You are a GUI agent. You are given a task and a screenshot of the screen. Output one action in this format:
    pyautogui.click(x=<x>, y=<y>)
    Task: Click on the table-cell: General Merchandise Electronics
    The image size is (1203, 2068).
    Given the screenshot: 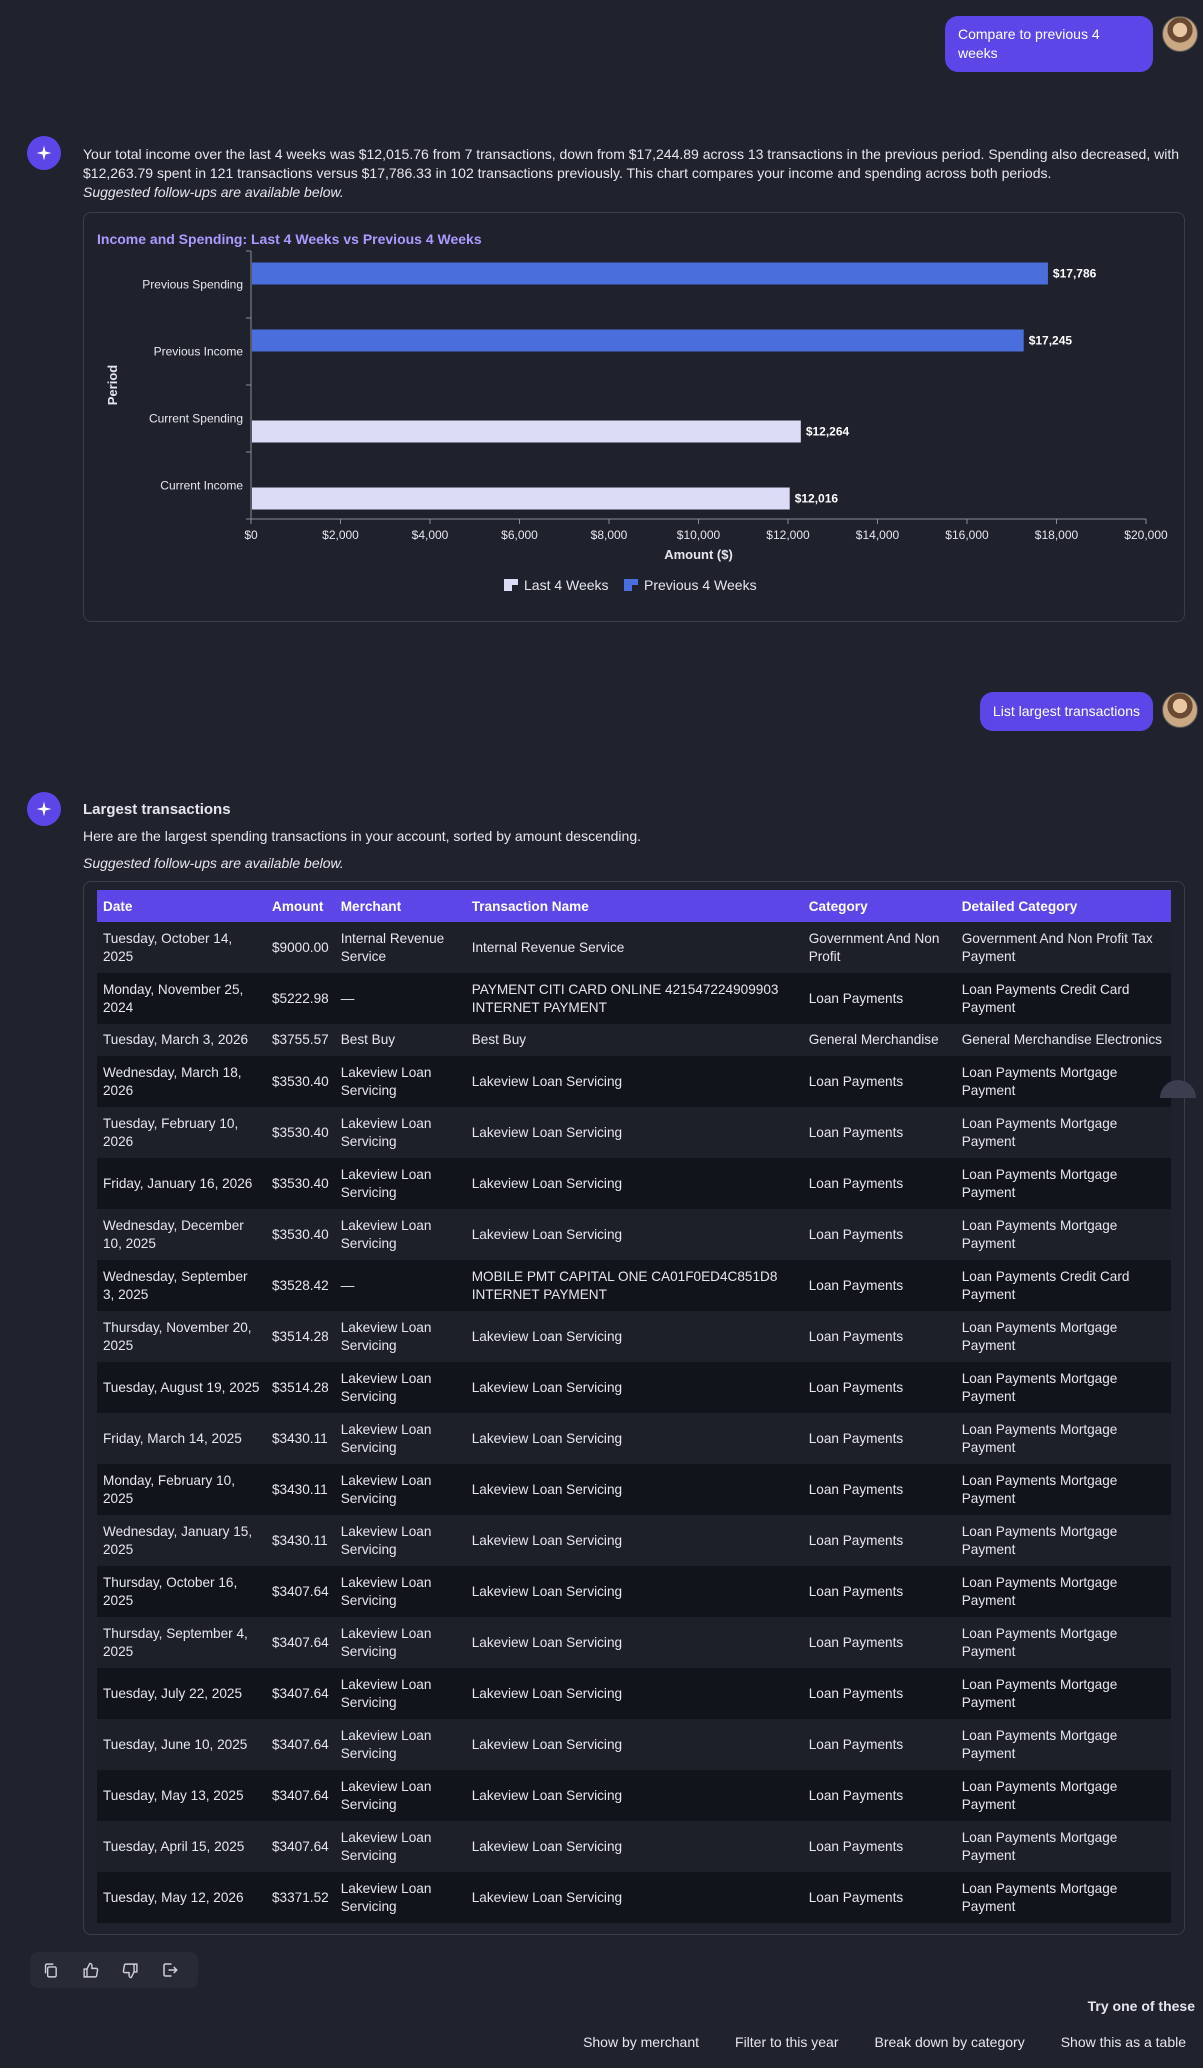 What is the action you would take?
    pyautogui.click(x=1061, y=1039)
    